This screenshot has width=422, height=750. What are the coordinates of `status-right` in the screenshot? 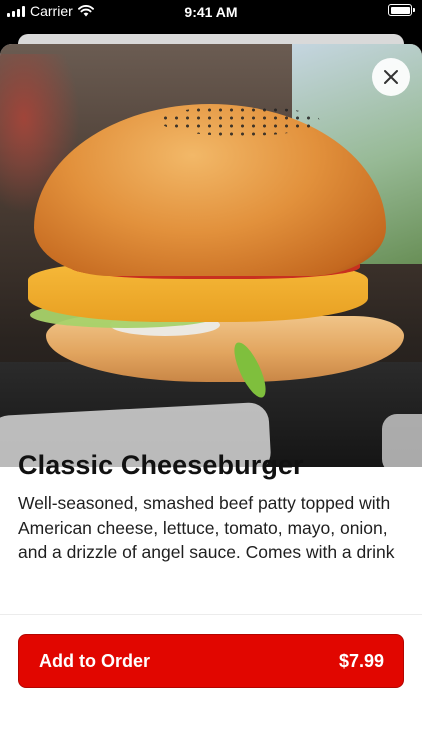 It's located at (401, 10).